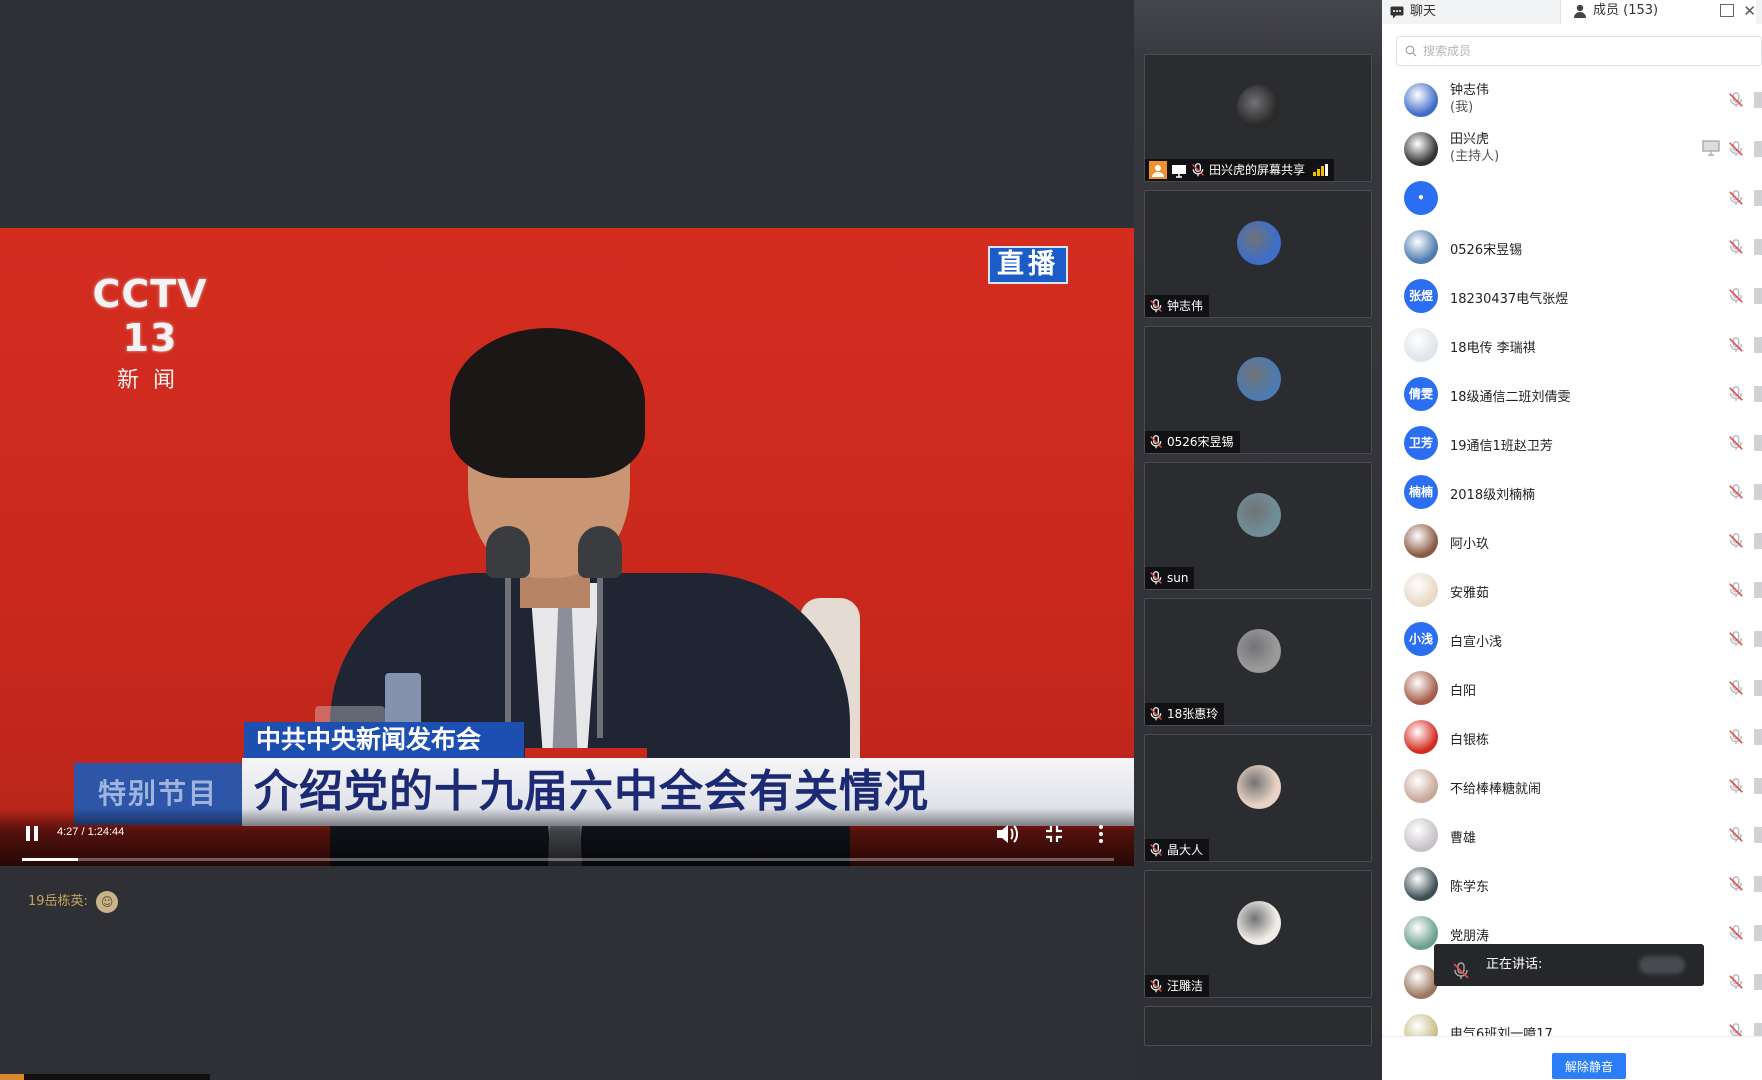 The width and height of the screenshot is (1762, 1080). What do you see at coordinates (1258, 390) in the screenshot?
I see `participant-tile: 0526宋昱锡` at bounding box center [1258, 390].